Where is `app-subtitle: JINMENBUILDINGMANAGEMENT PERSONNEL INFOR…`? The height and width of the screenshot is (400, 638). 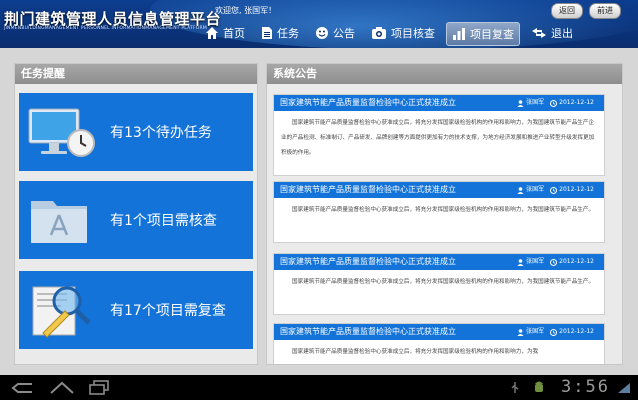 app-subtitle: JINMENBUILDINGMANAGEMENT PERSONNEL INFOR… is located at coordinates (105, 28).